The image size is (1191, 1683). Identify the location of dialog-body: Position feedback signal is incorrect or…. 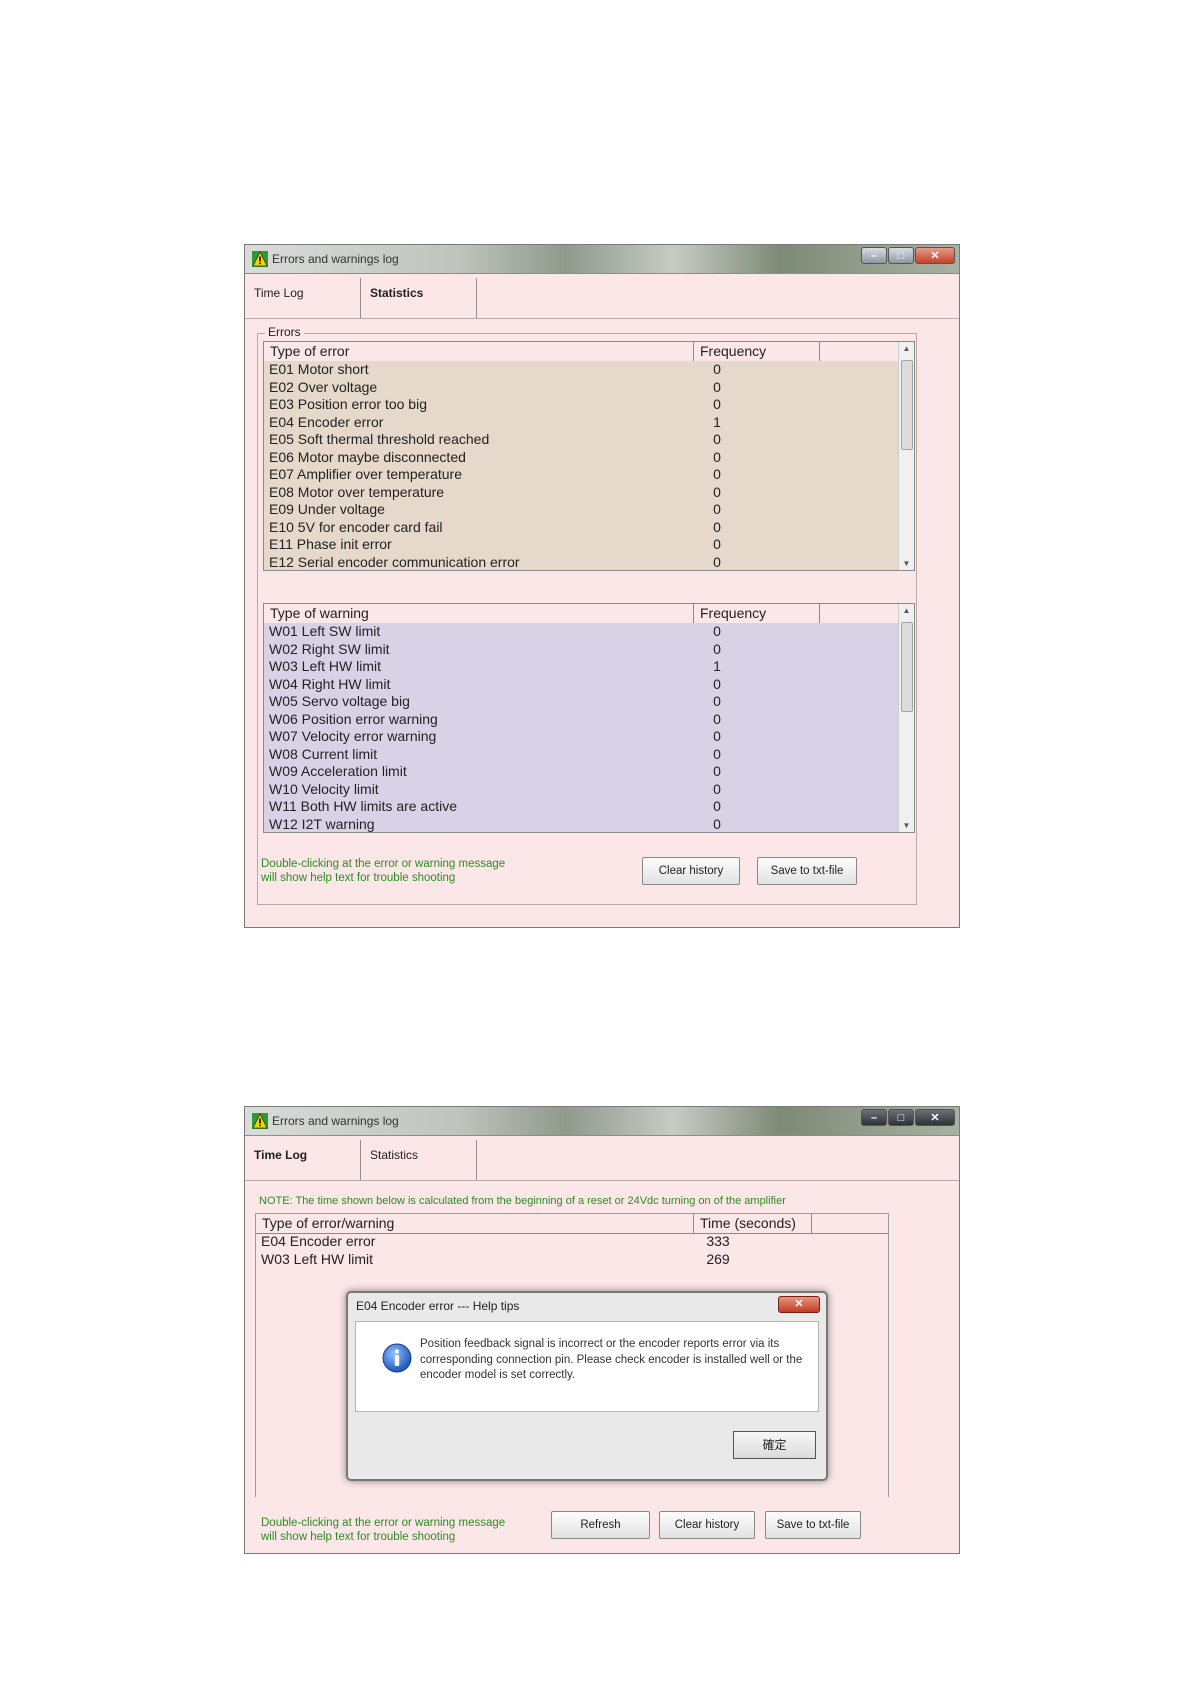
(587, 1366).